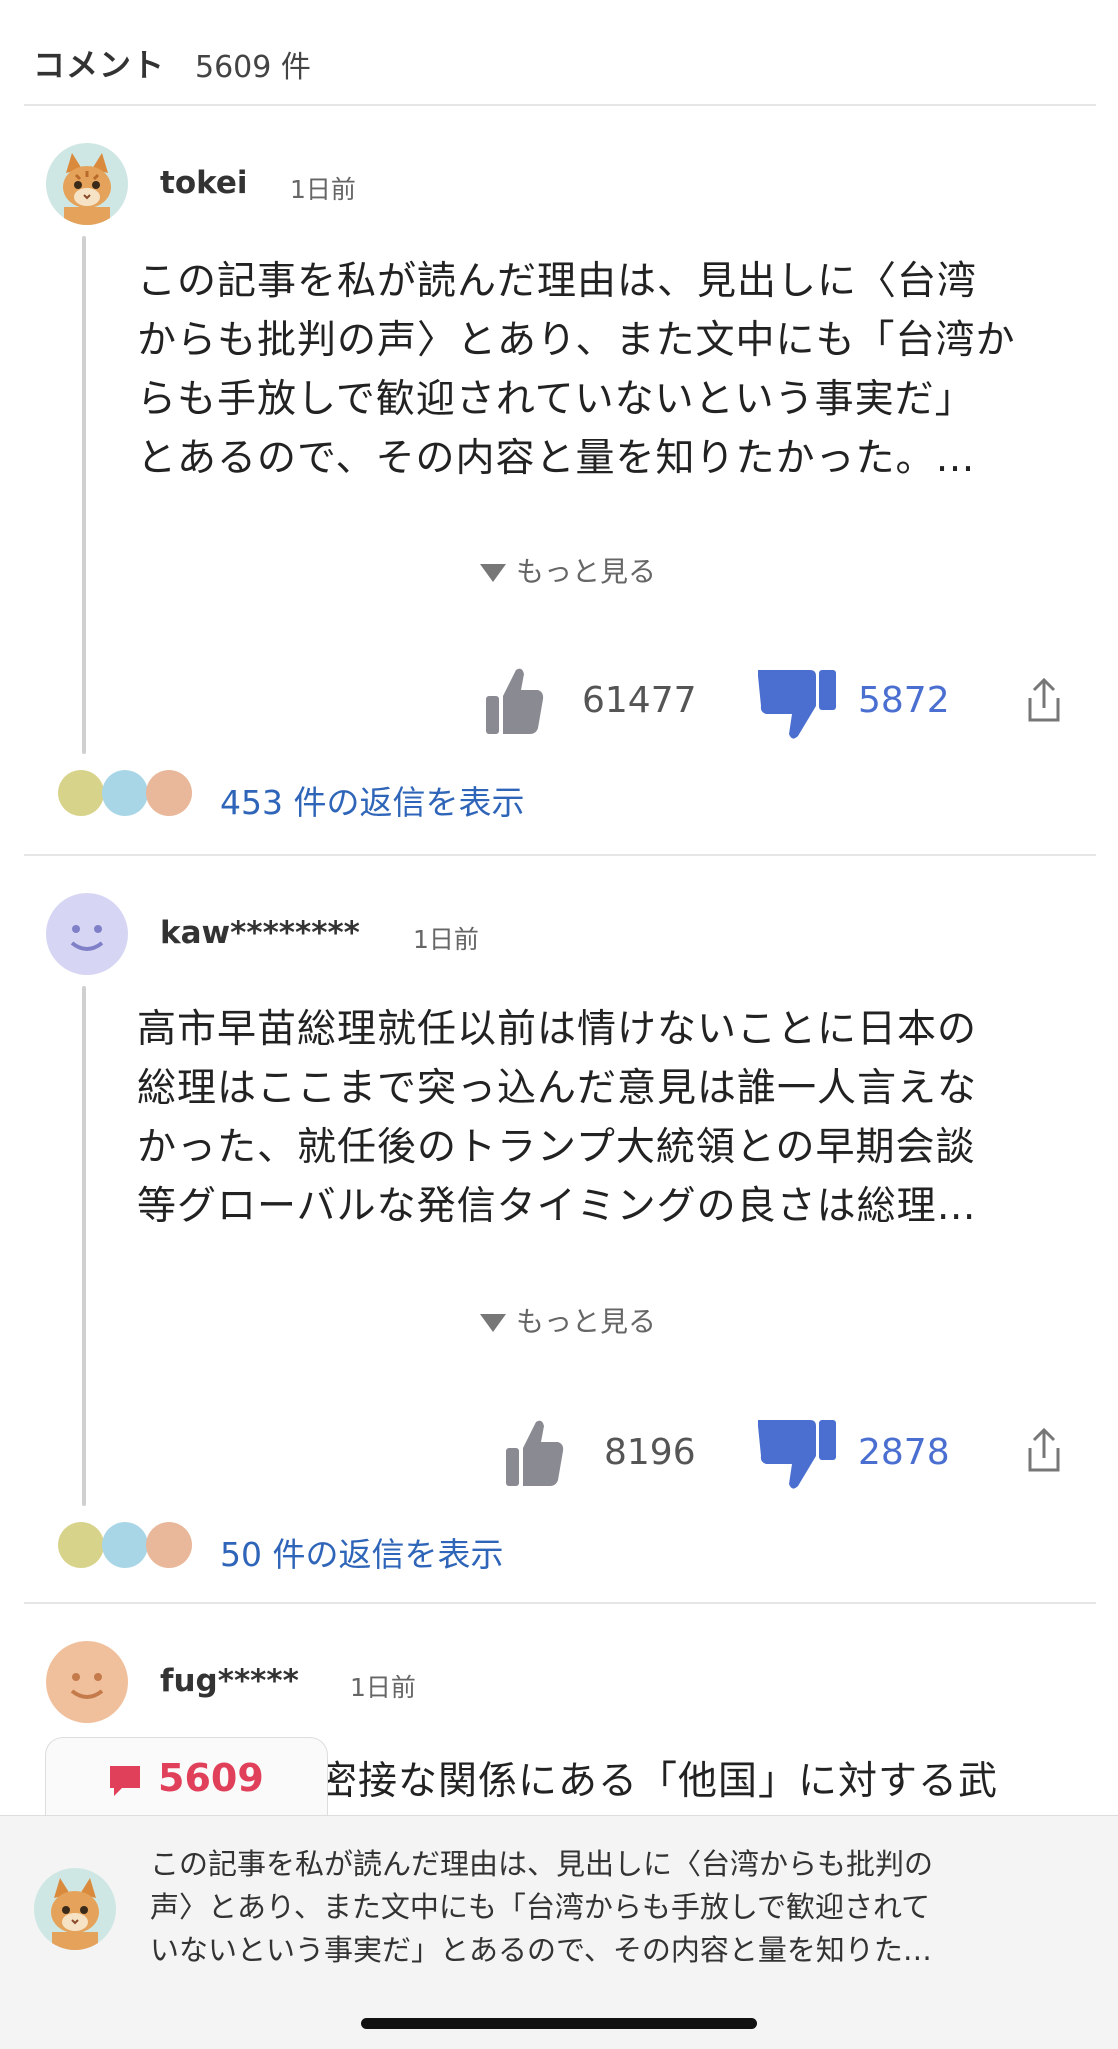 The image size is (1118, 2049). I want to click on home-indicator, so click(559, 2023).